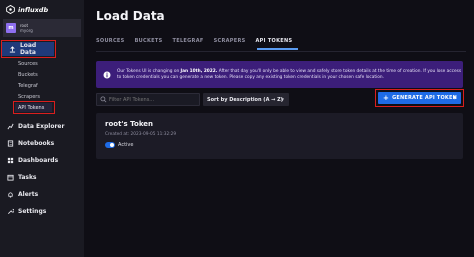 The height and width of the screenshot is (257, 474). What do you see at coordinates (277, 49) in the screenshot?
I see `active-tab-indicator` at bounding box center [277, 49].